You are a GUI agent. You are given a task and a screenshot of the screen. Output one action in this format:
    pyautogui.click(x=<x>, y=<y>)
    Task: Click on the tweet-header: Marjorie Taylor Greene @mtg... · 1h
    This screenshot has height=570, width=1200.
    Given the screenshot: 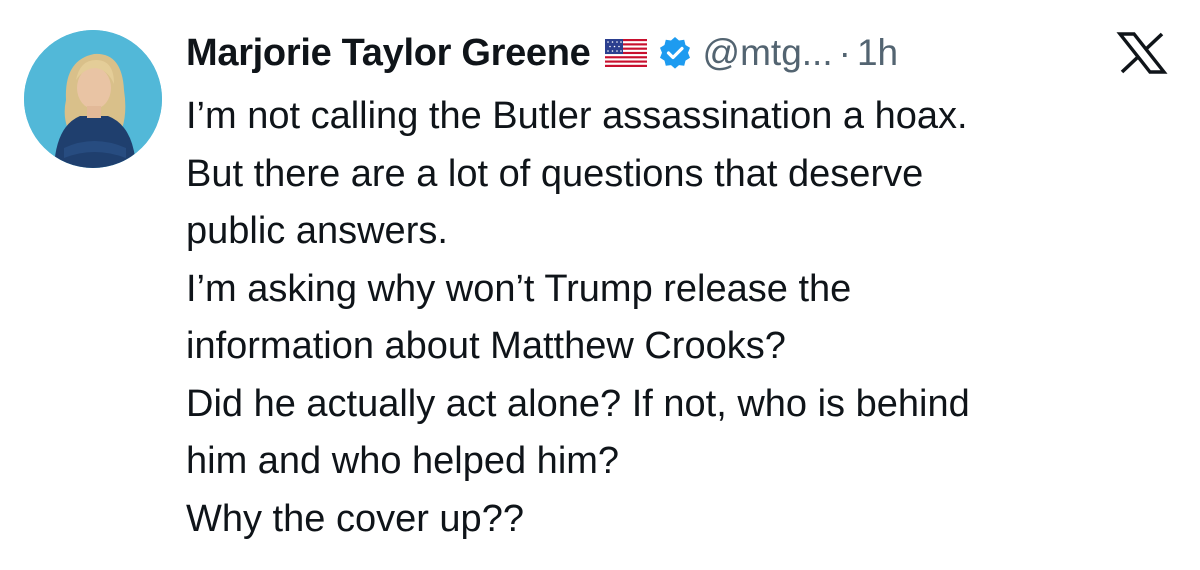 What is the action you would take?
    pyautogui.click(x=542, y=53)
    